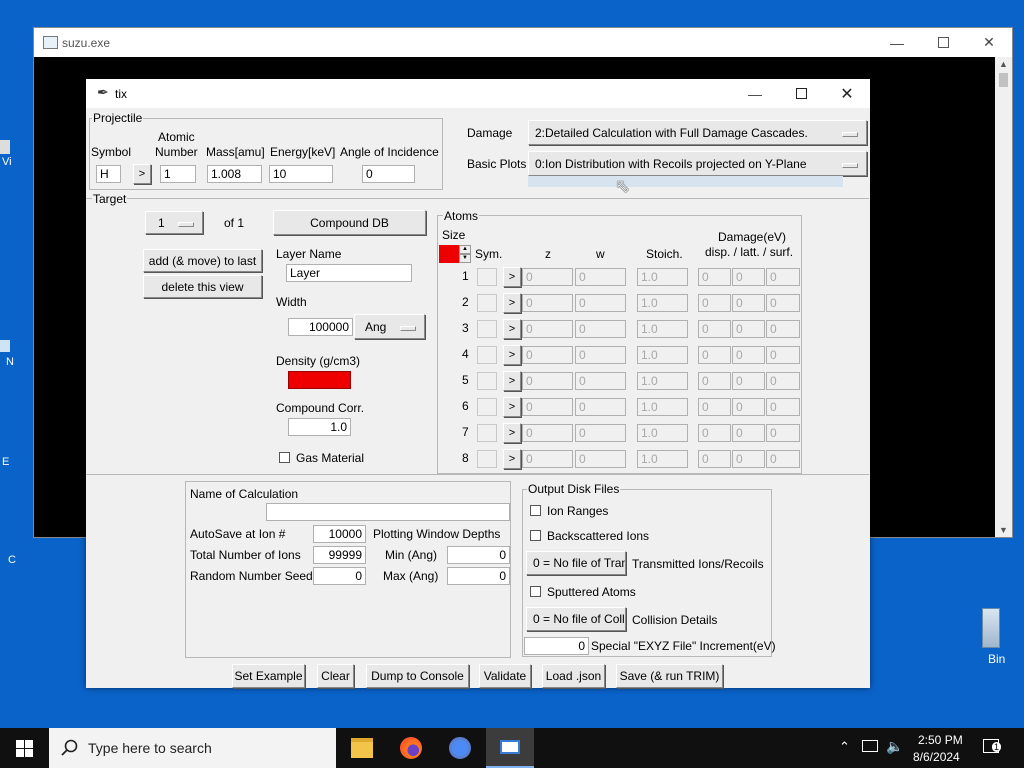 The width and height of the screenshot is (1024, 768). Describe the element at coordinates (339, 576) in the screenshot. I see `random-seed-field: 0` at that location.